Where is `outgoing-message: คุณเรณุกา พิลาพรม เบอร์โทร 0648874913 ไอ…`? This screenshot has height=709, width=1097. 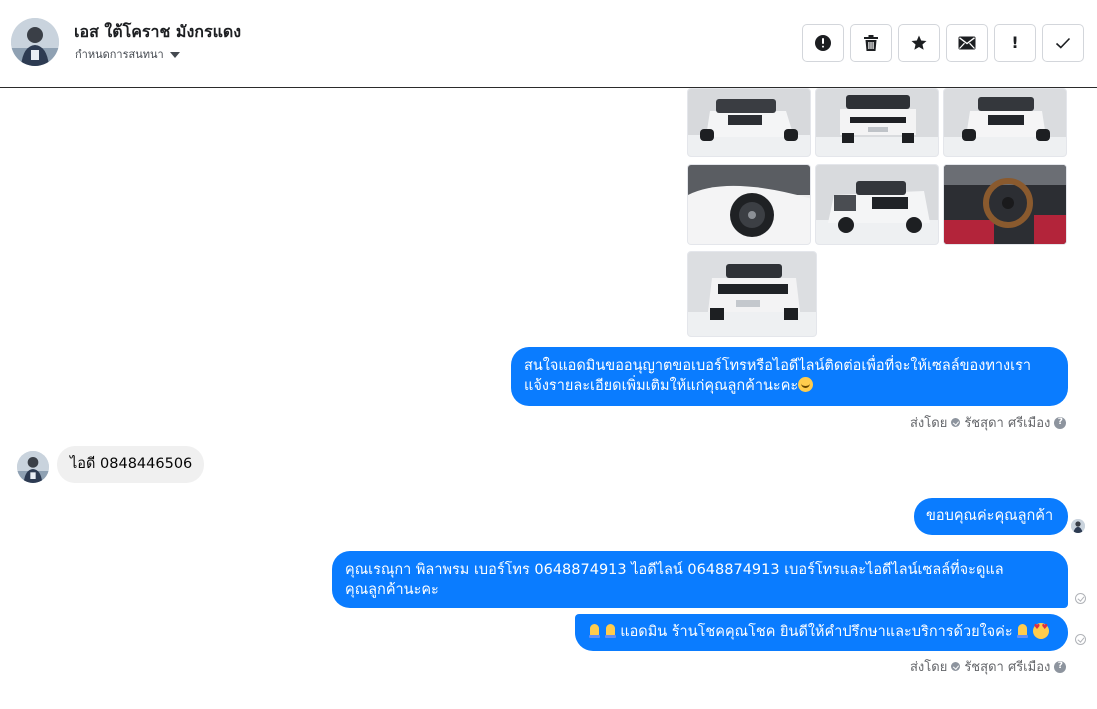 outgoing-message: คุณเรณุกา พิลาพรม เบอร์โทร 0648874913 ไอ… is located at coordinates (700, 579).